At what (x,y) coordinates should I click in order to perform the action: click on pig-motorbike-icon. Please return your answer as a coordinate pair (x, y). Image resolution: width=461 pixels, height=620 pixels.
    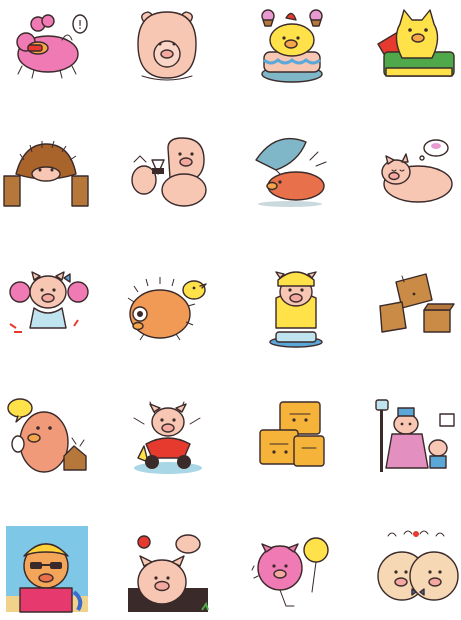
    Looking at the image, I should click on (167, 437).